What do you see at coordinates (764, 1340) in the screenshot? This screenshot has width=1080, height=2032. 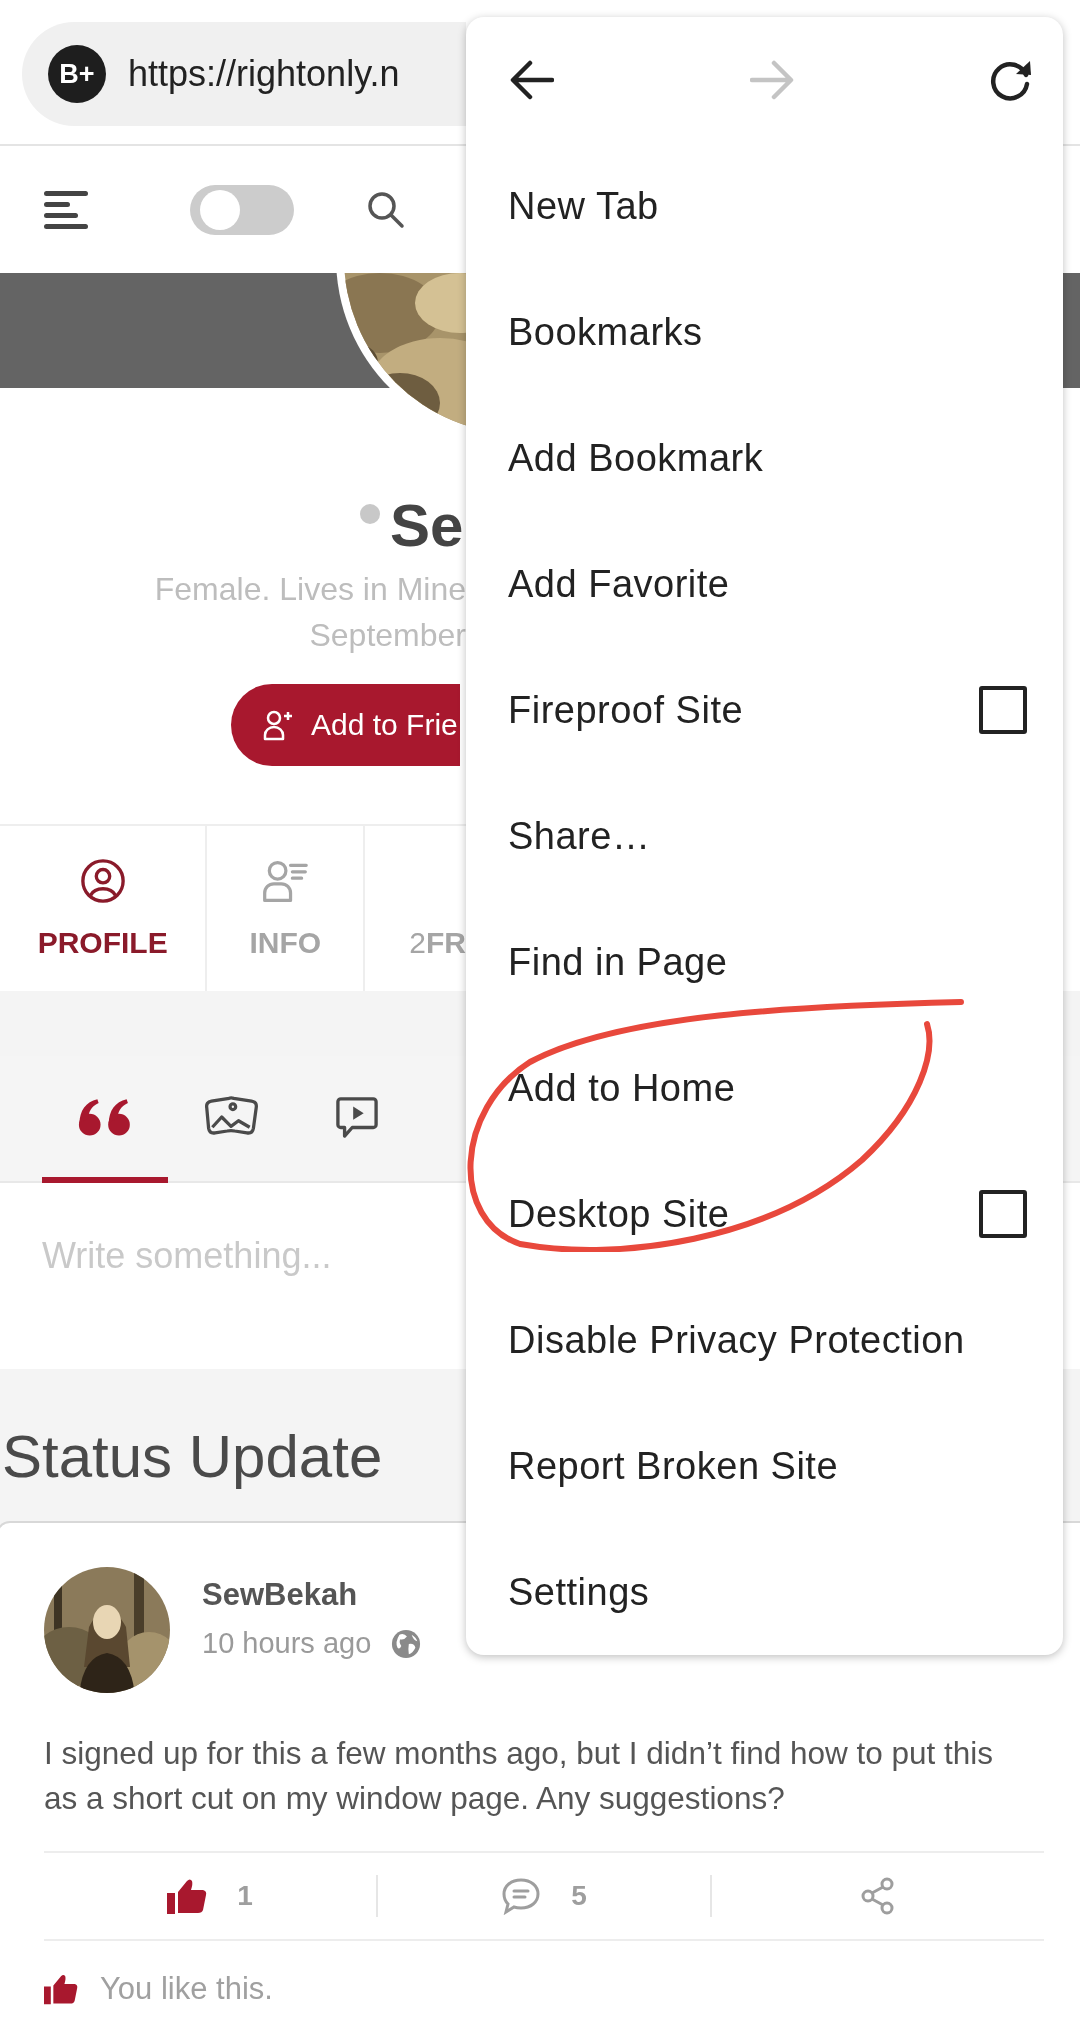 I see `menu-item: Disable Privacy Protection` at bounding box center [764, 1340].